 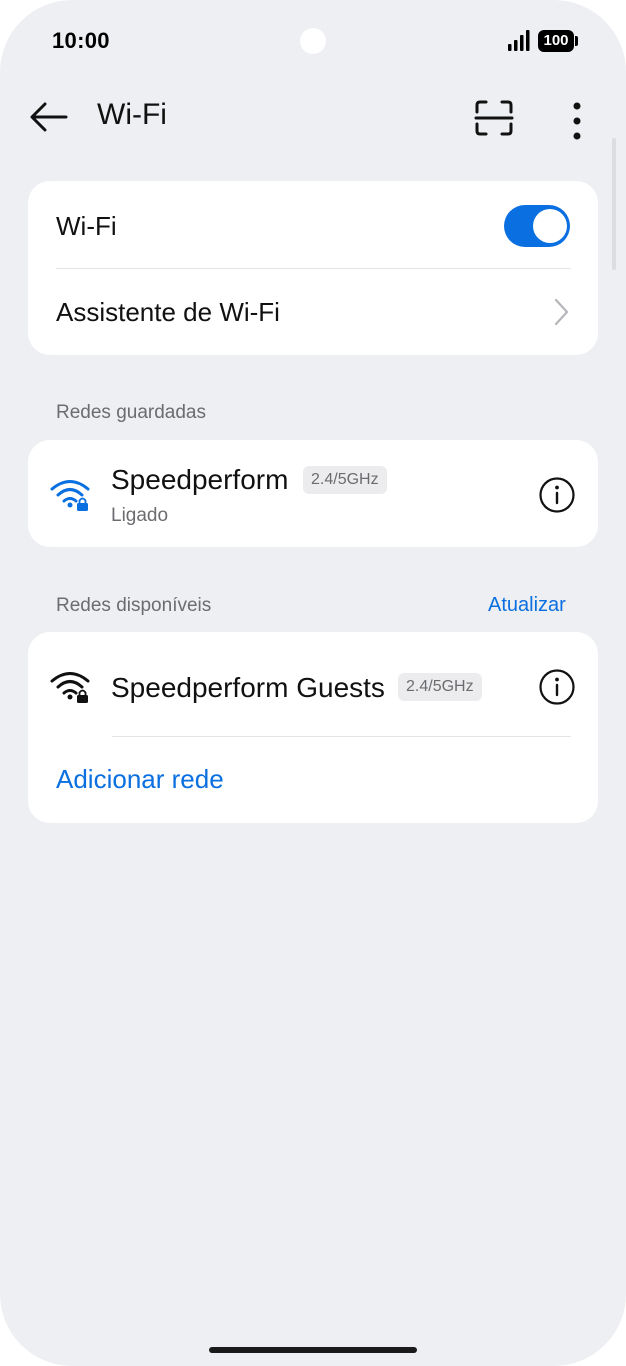 I want to click on battery-icon: 100, so click(x=556, y=41).